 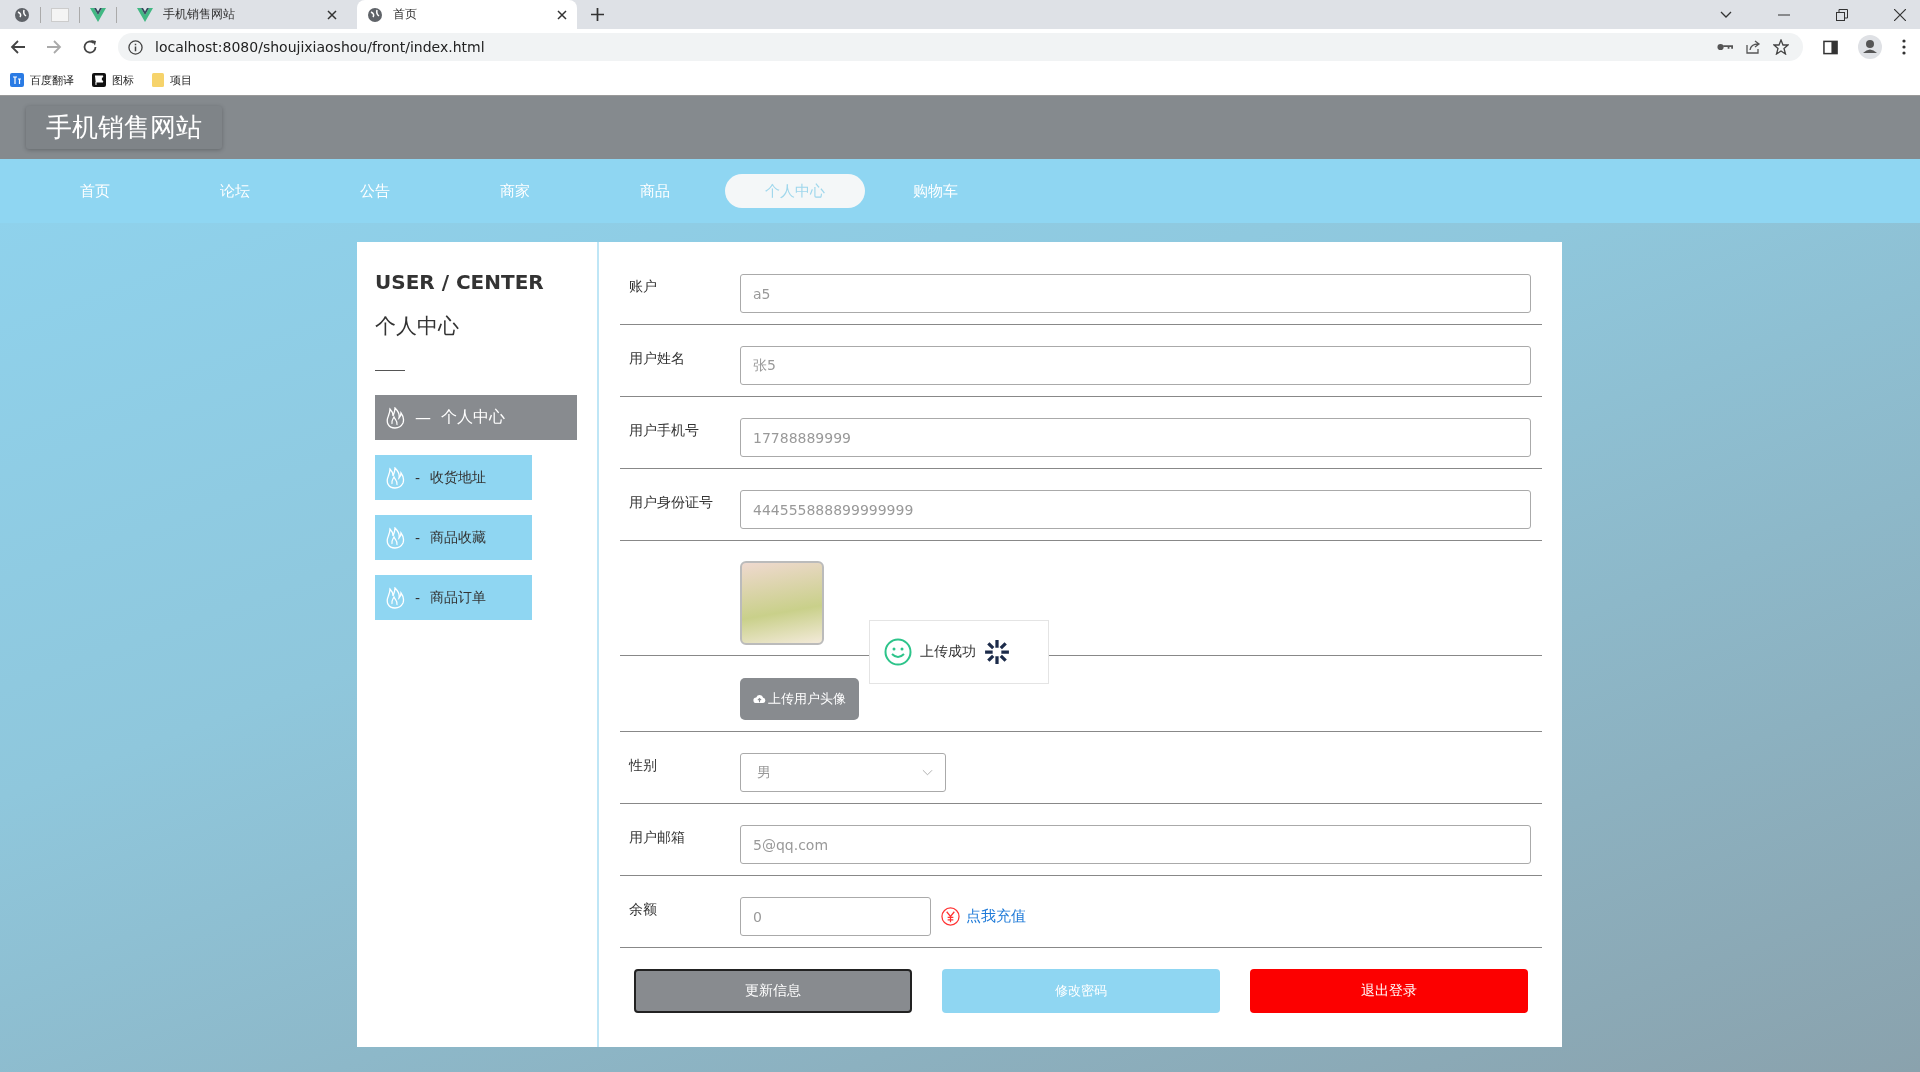 I want to click on star-icon, so click(x=1781, y=47).